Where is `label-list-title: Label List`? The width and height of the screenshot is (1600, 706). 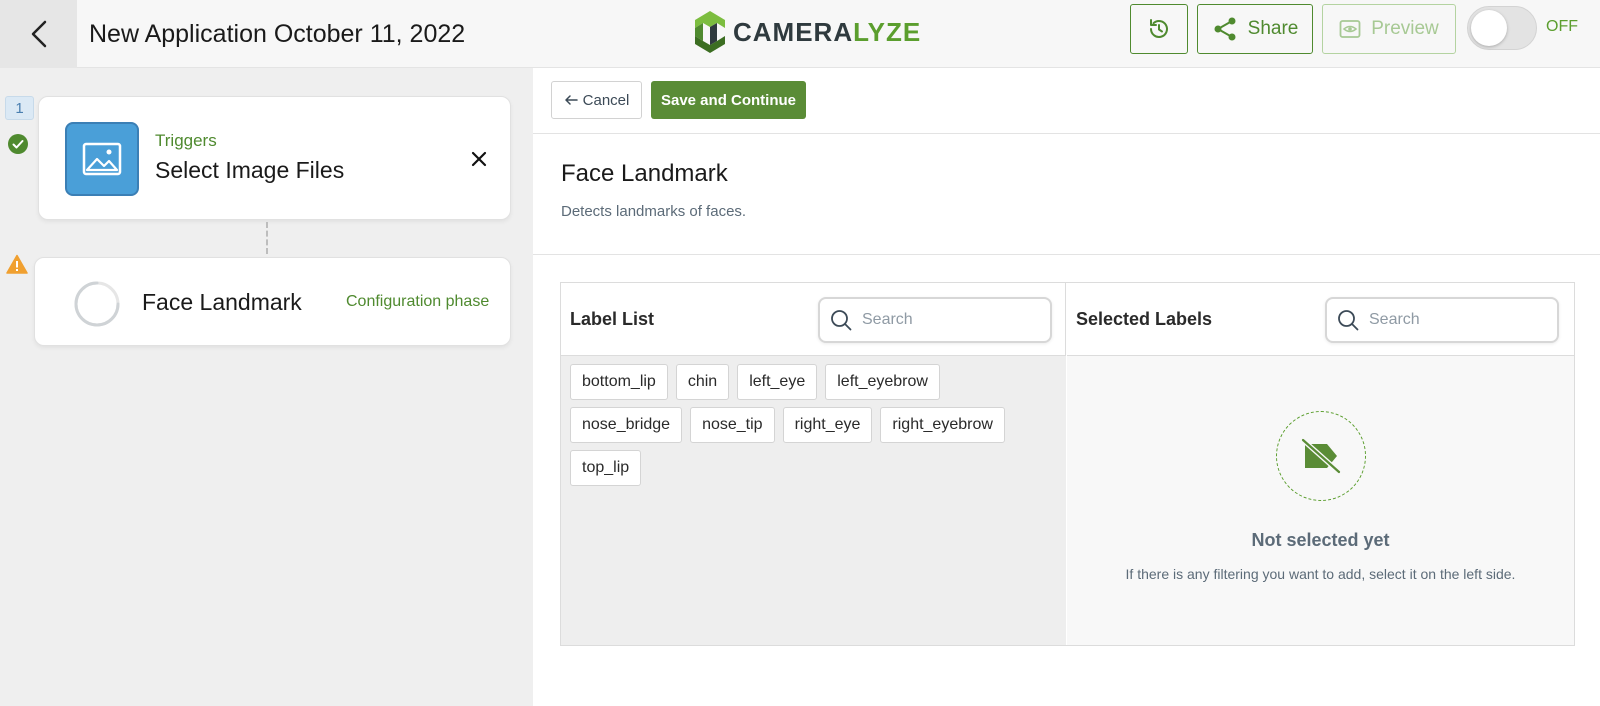 label-list-title: Label List is located at coordinates (612, 319).